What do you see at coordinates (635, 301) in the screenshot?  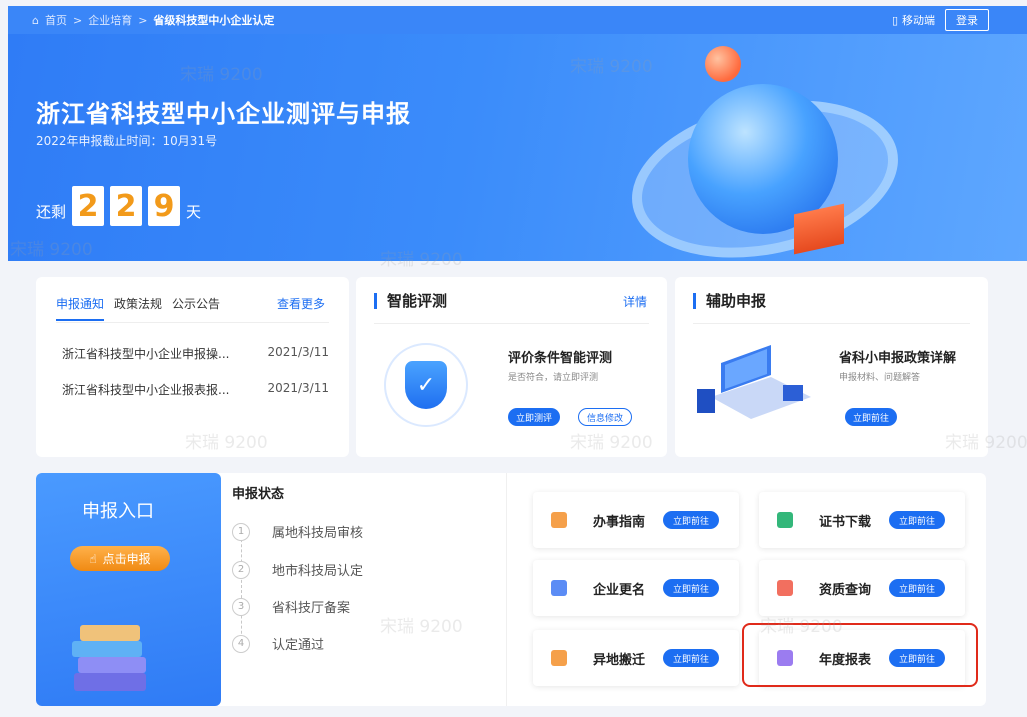 I see `detail-link: 详情` at bounding box center [635, 301].